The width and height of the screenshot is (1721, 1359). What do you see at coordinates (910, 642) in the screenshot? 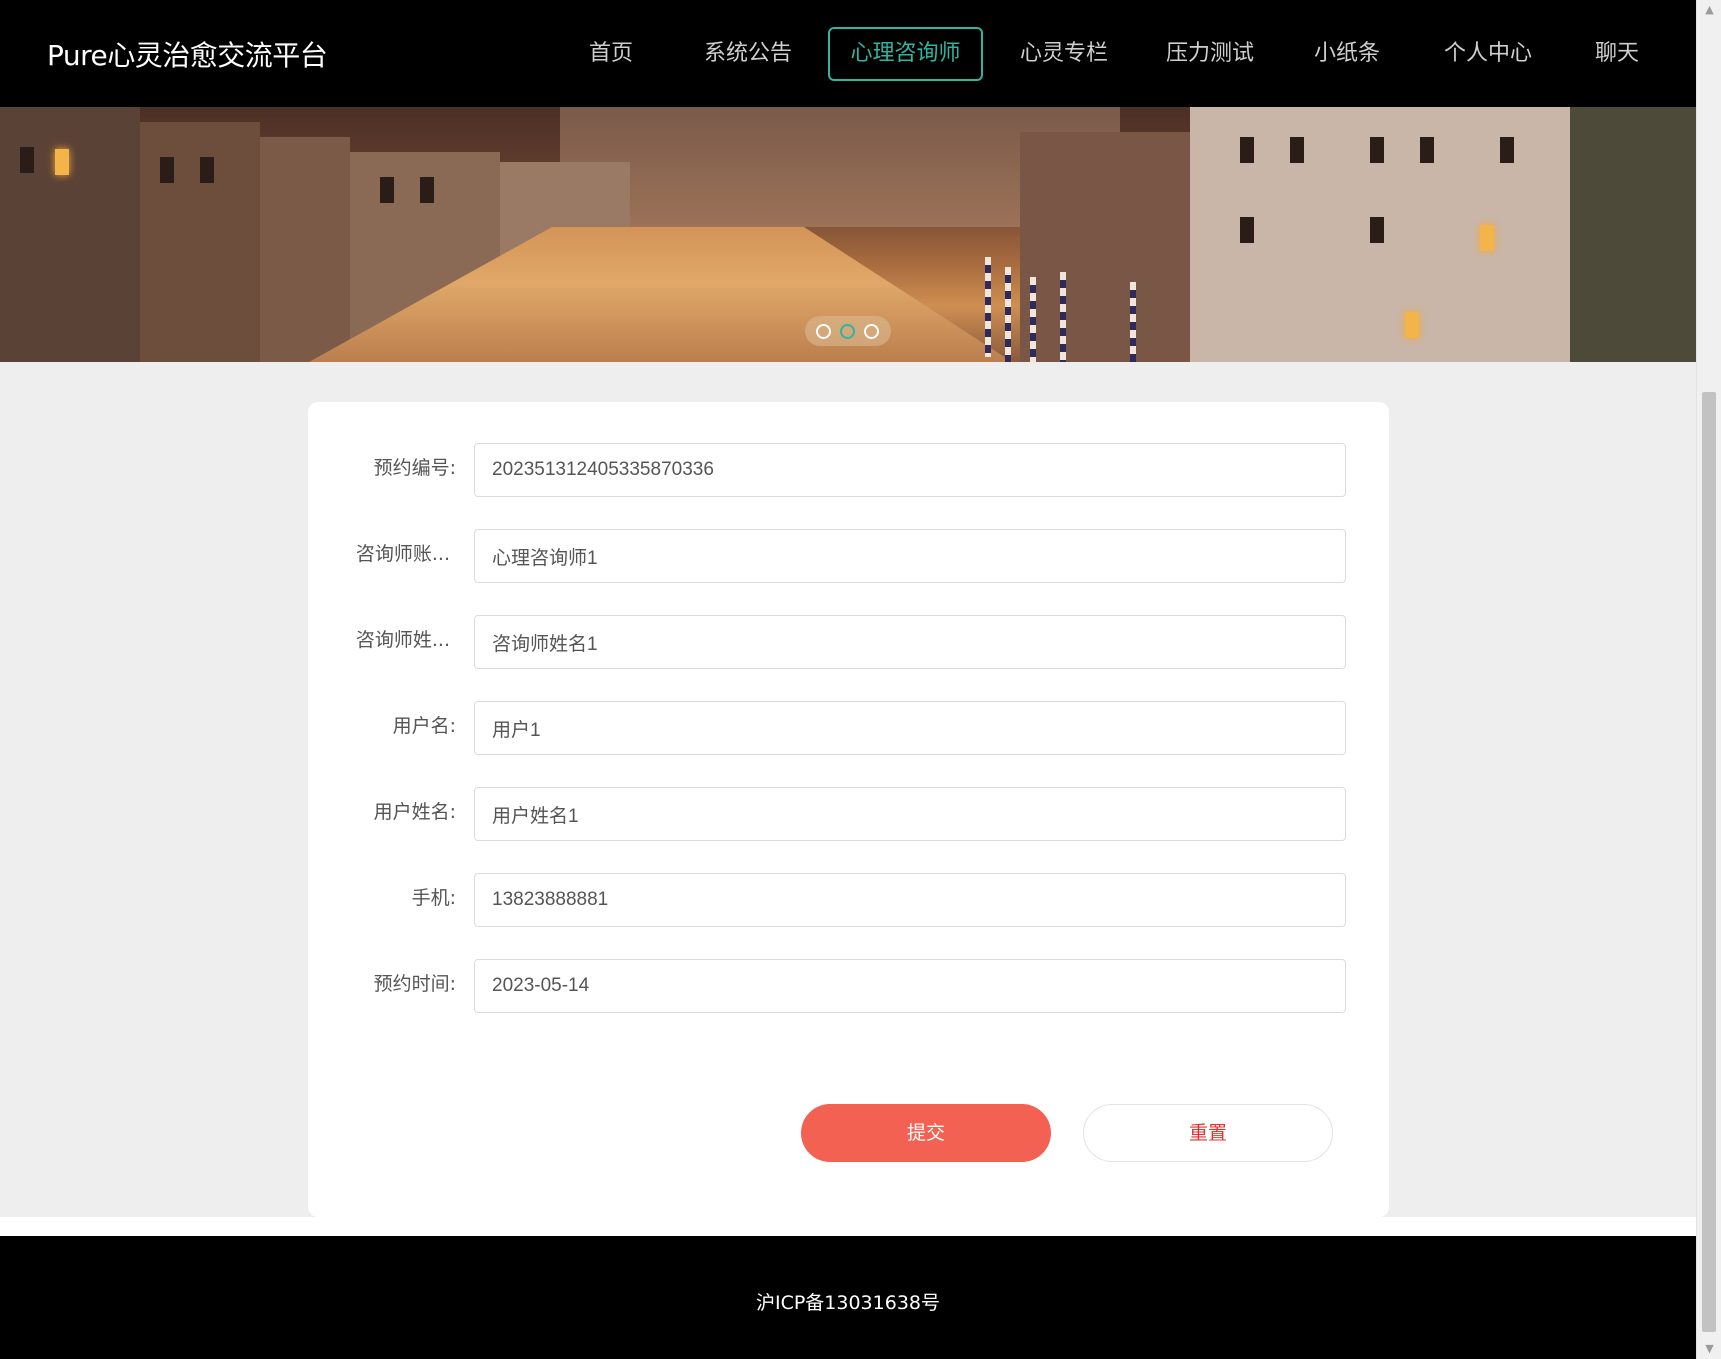
I see `counselor-name-field` at bounding box center [910, 642].